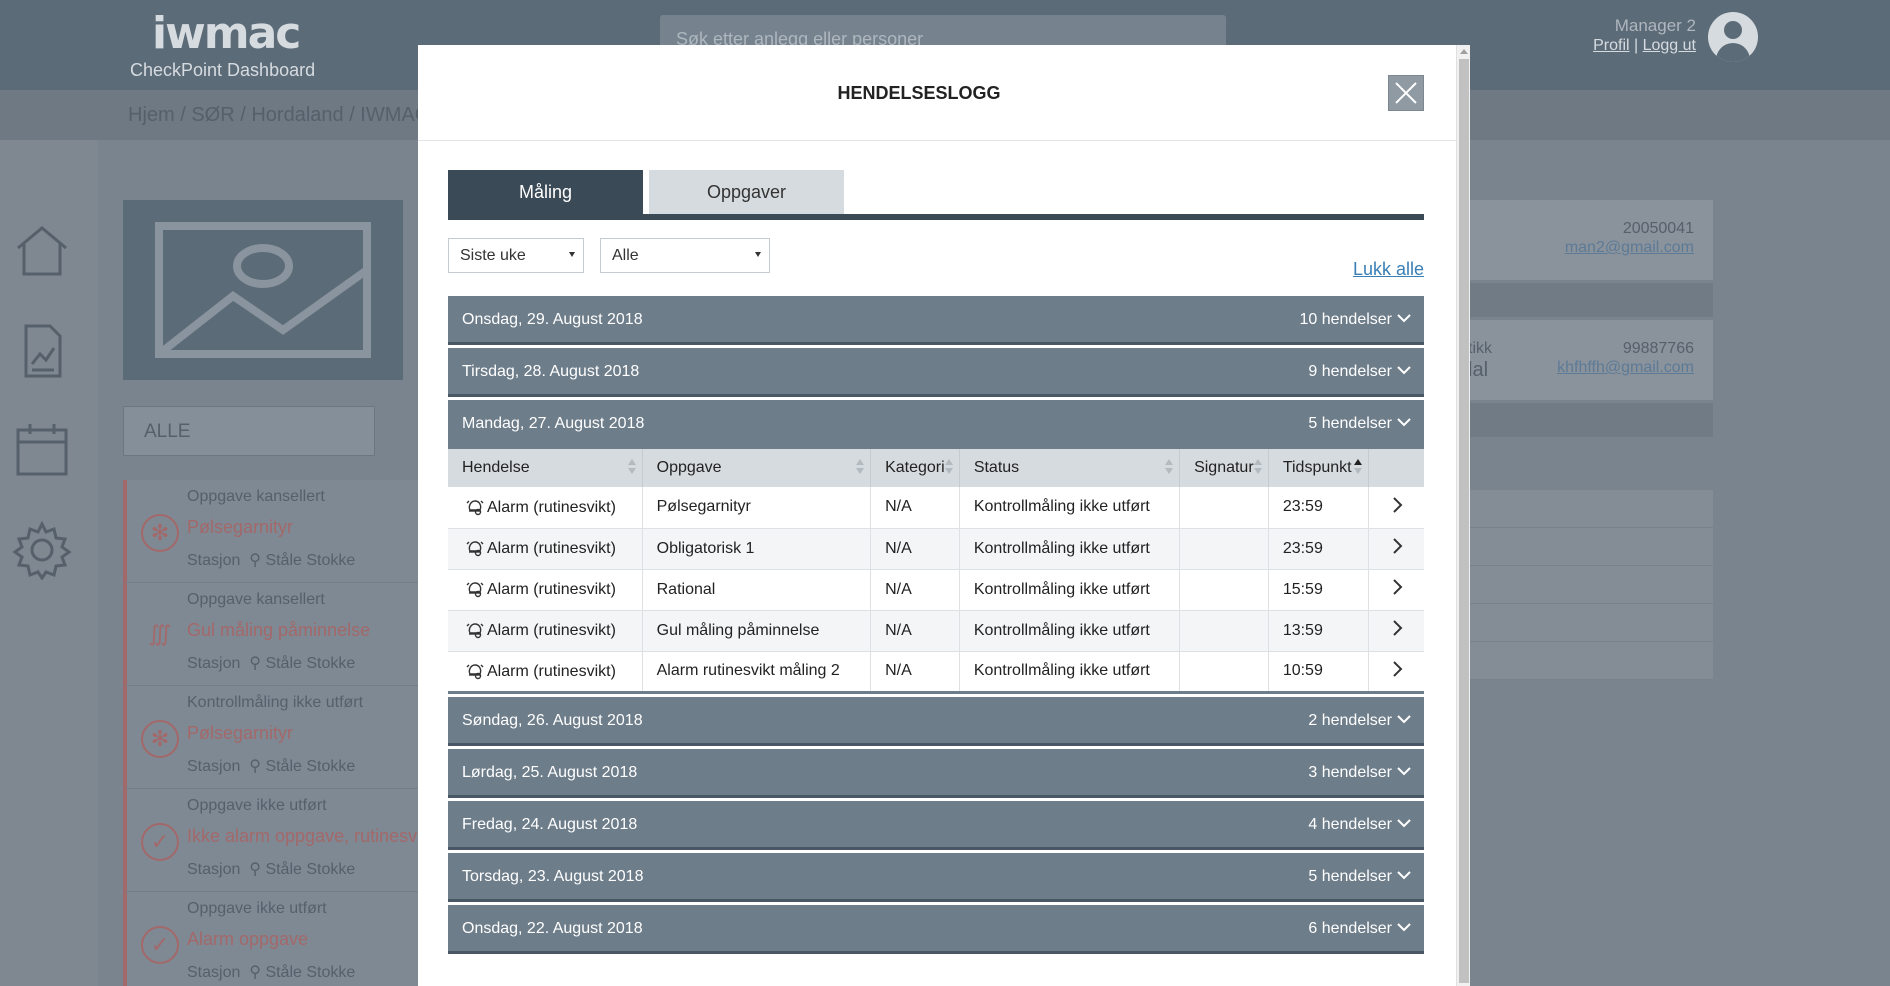  Describe the element at coordinates (1350, 371) in the screenshot. I see `day-event-count: 9 hendelser` at that location.